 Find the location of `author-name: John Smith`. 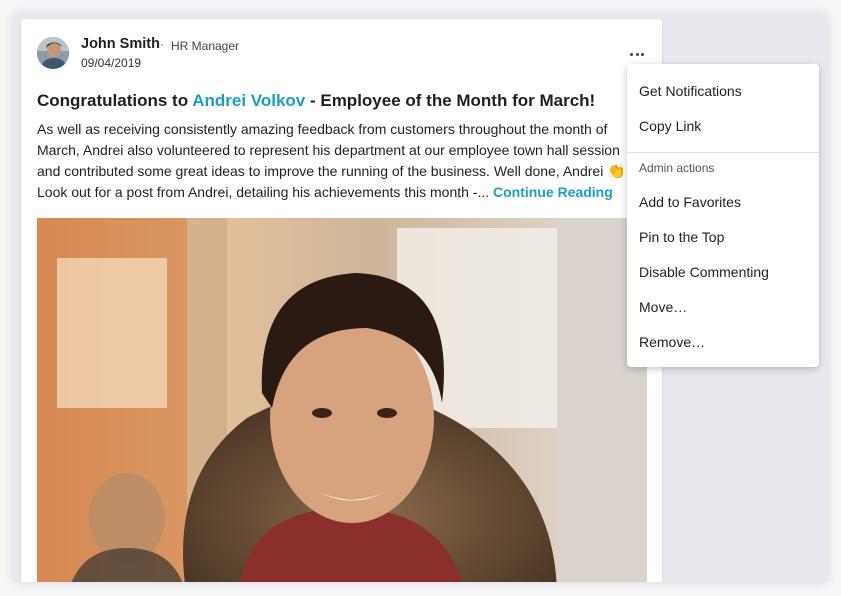

author-name: John Smith is located at coordinates (120, 44).